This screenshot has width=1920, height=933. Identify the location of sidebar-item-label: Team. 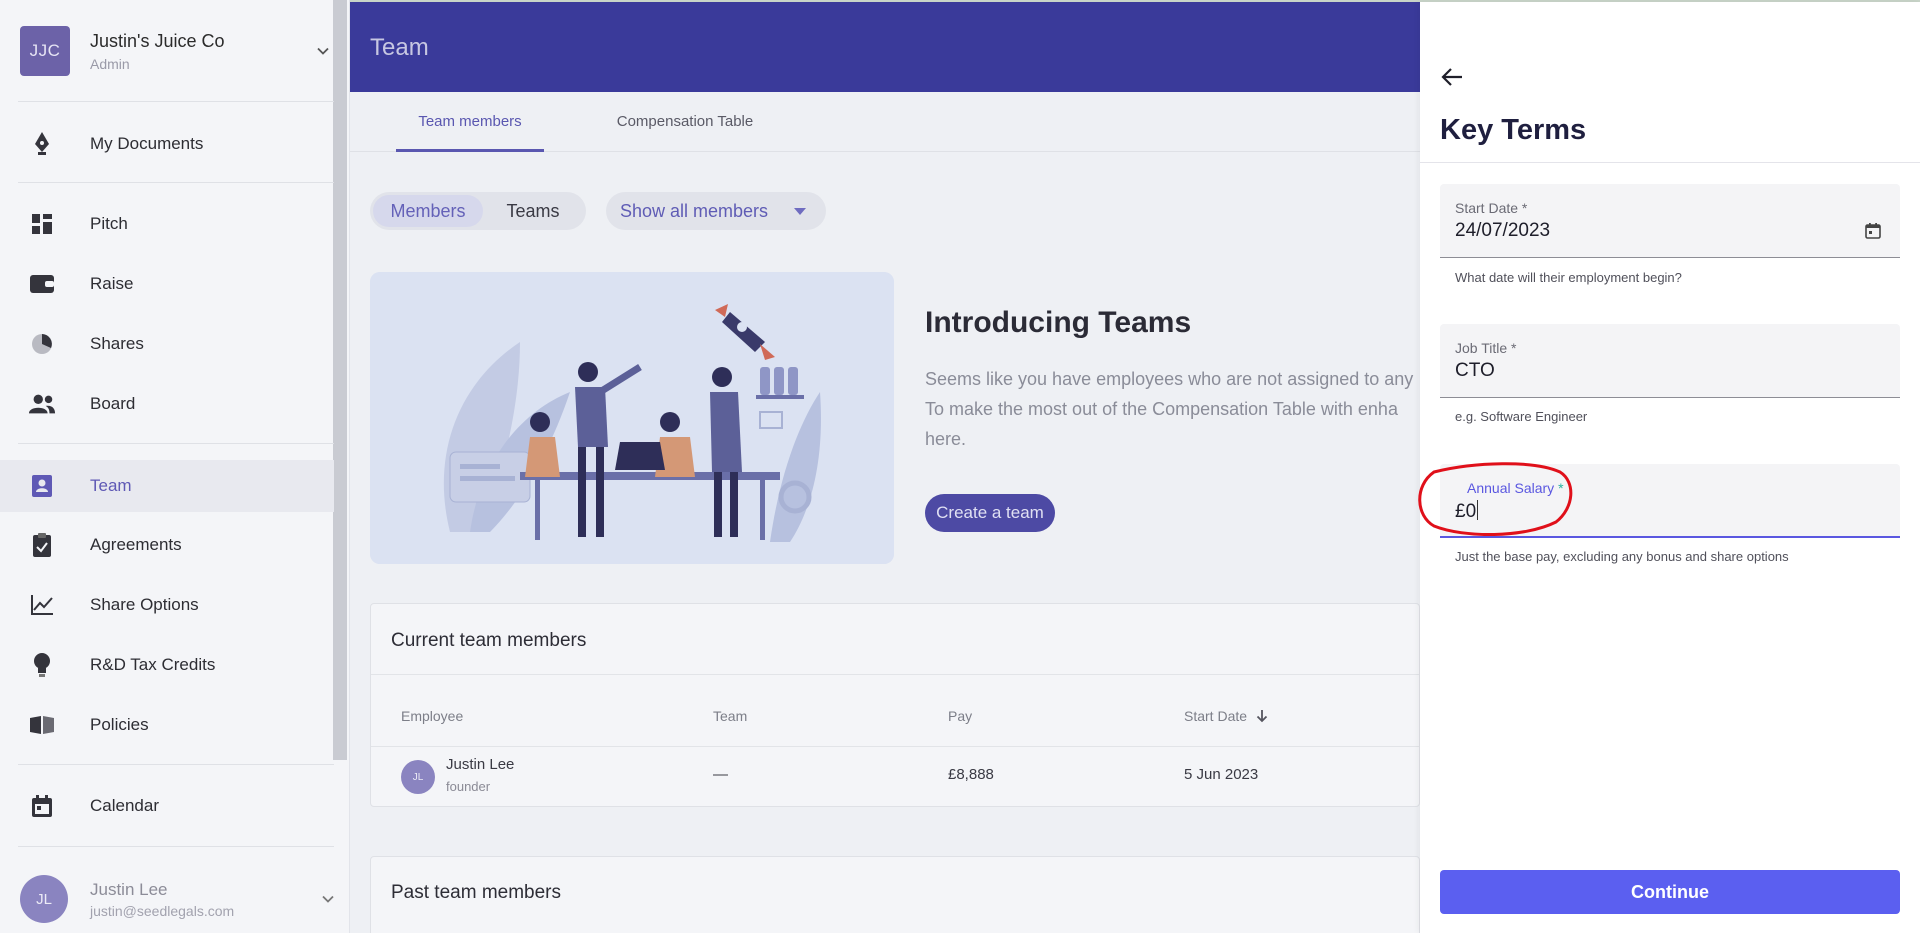
(111, 485).